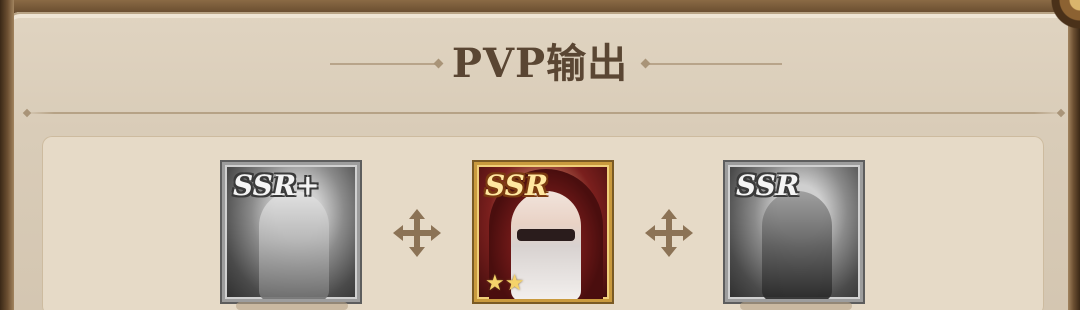 This screenshot has width=1080, height=310. What do you see at coordinates (540, 63) in the screenshot?
I see `section-title: PVP输出` at bounding box center [540, 63].